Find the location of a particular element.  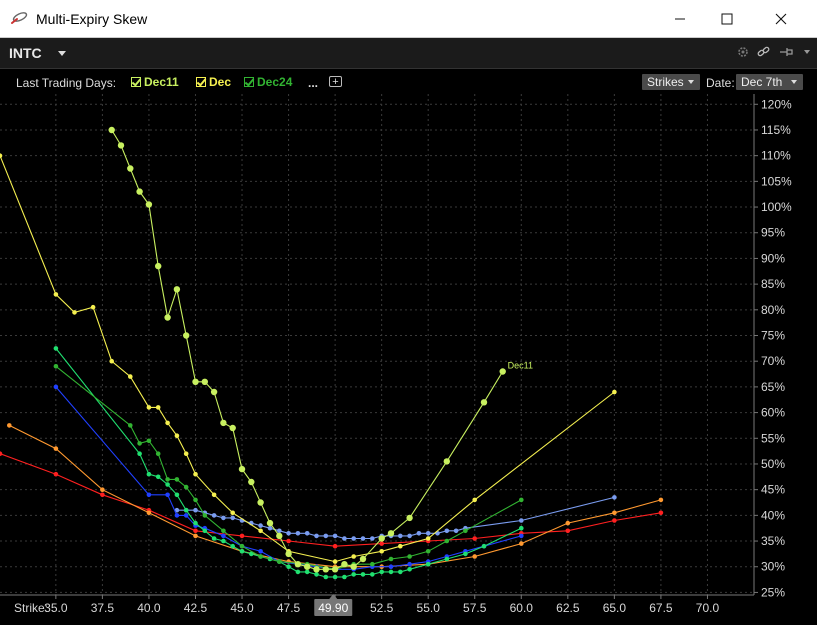

maximize-button is located at coordinates (727, 18).